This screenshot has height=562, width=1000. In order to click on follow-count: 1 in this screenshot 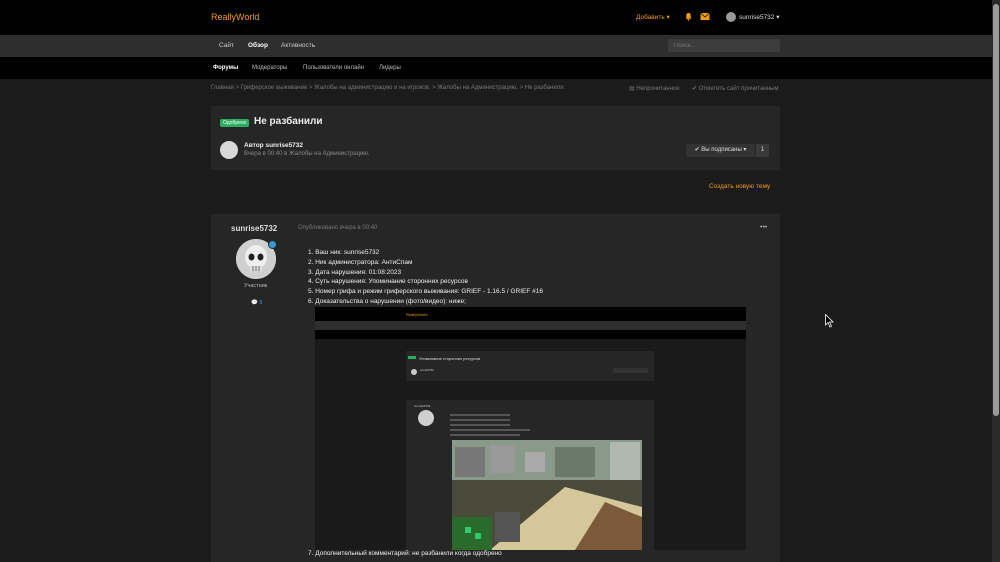, I will do `click(762, 150)`.